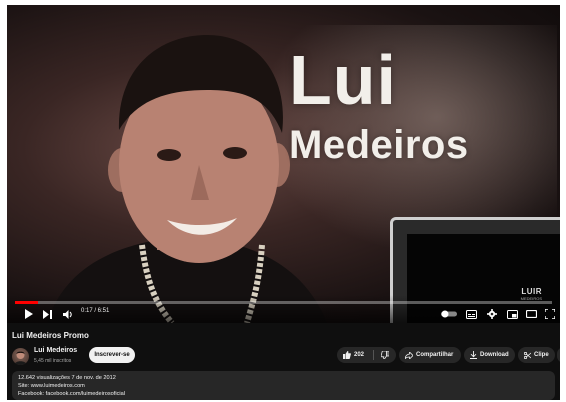 The height and width of the screenshot is (402, 566). Describe the element at coordinates (53, 361) in the screenshot. I see `subscriber-count: 5,45 mil inscritos` at that location.